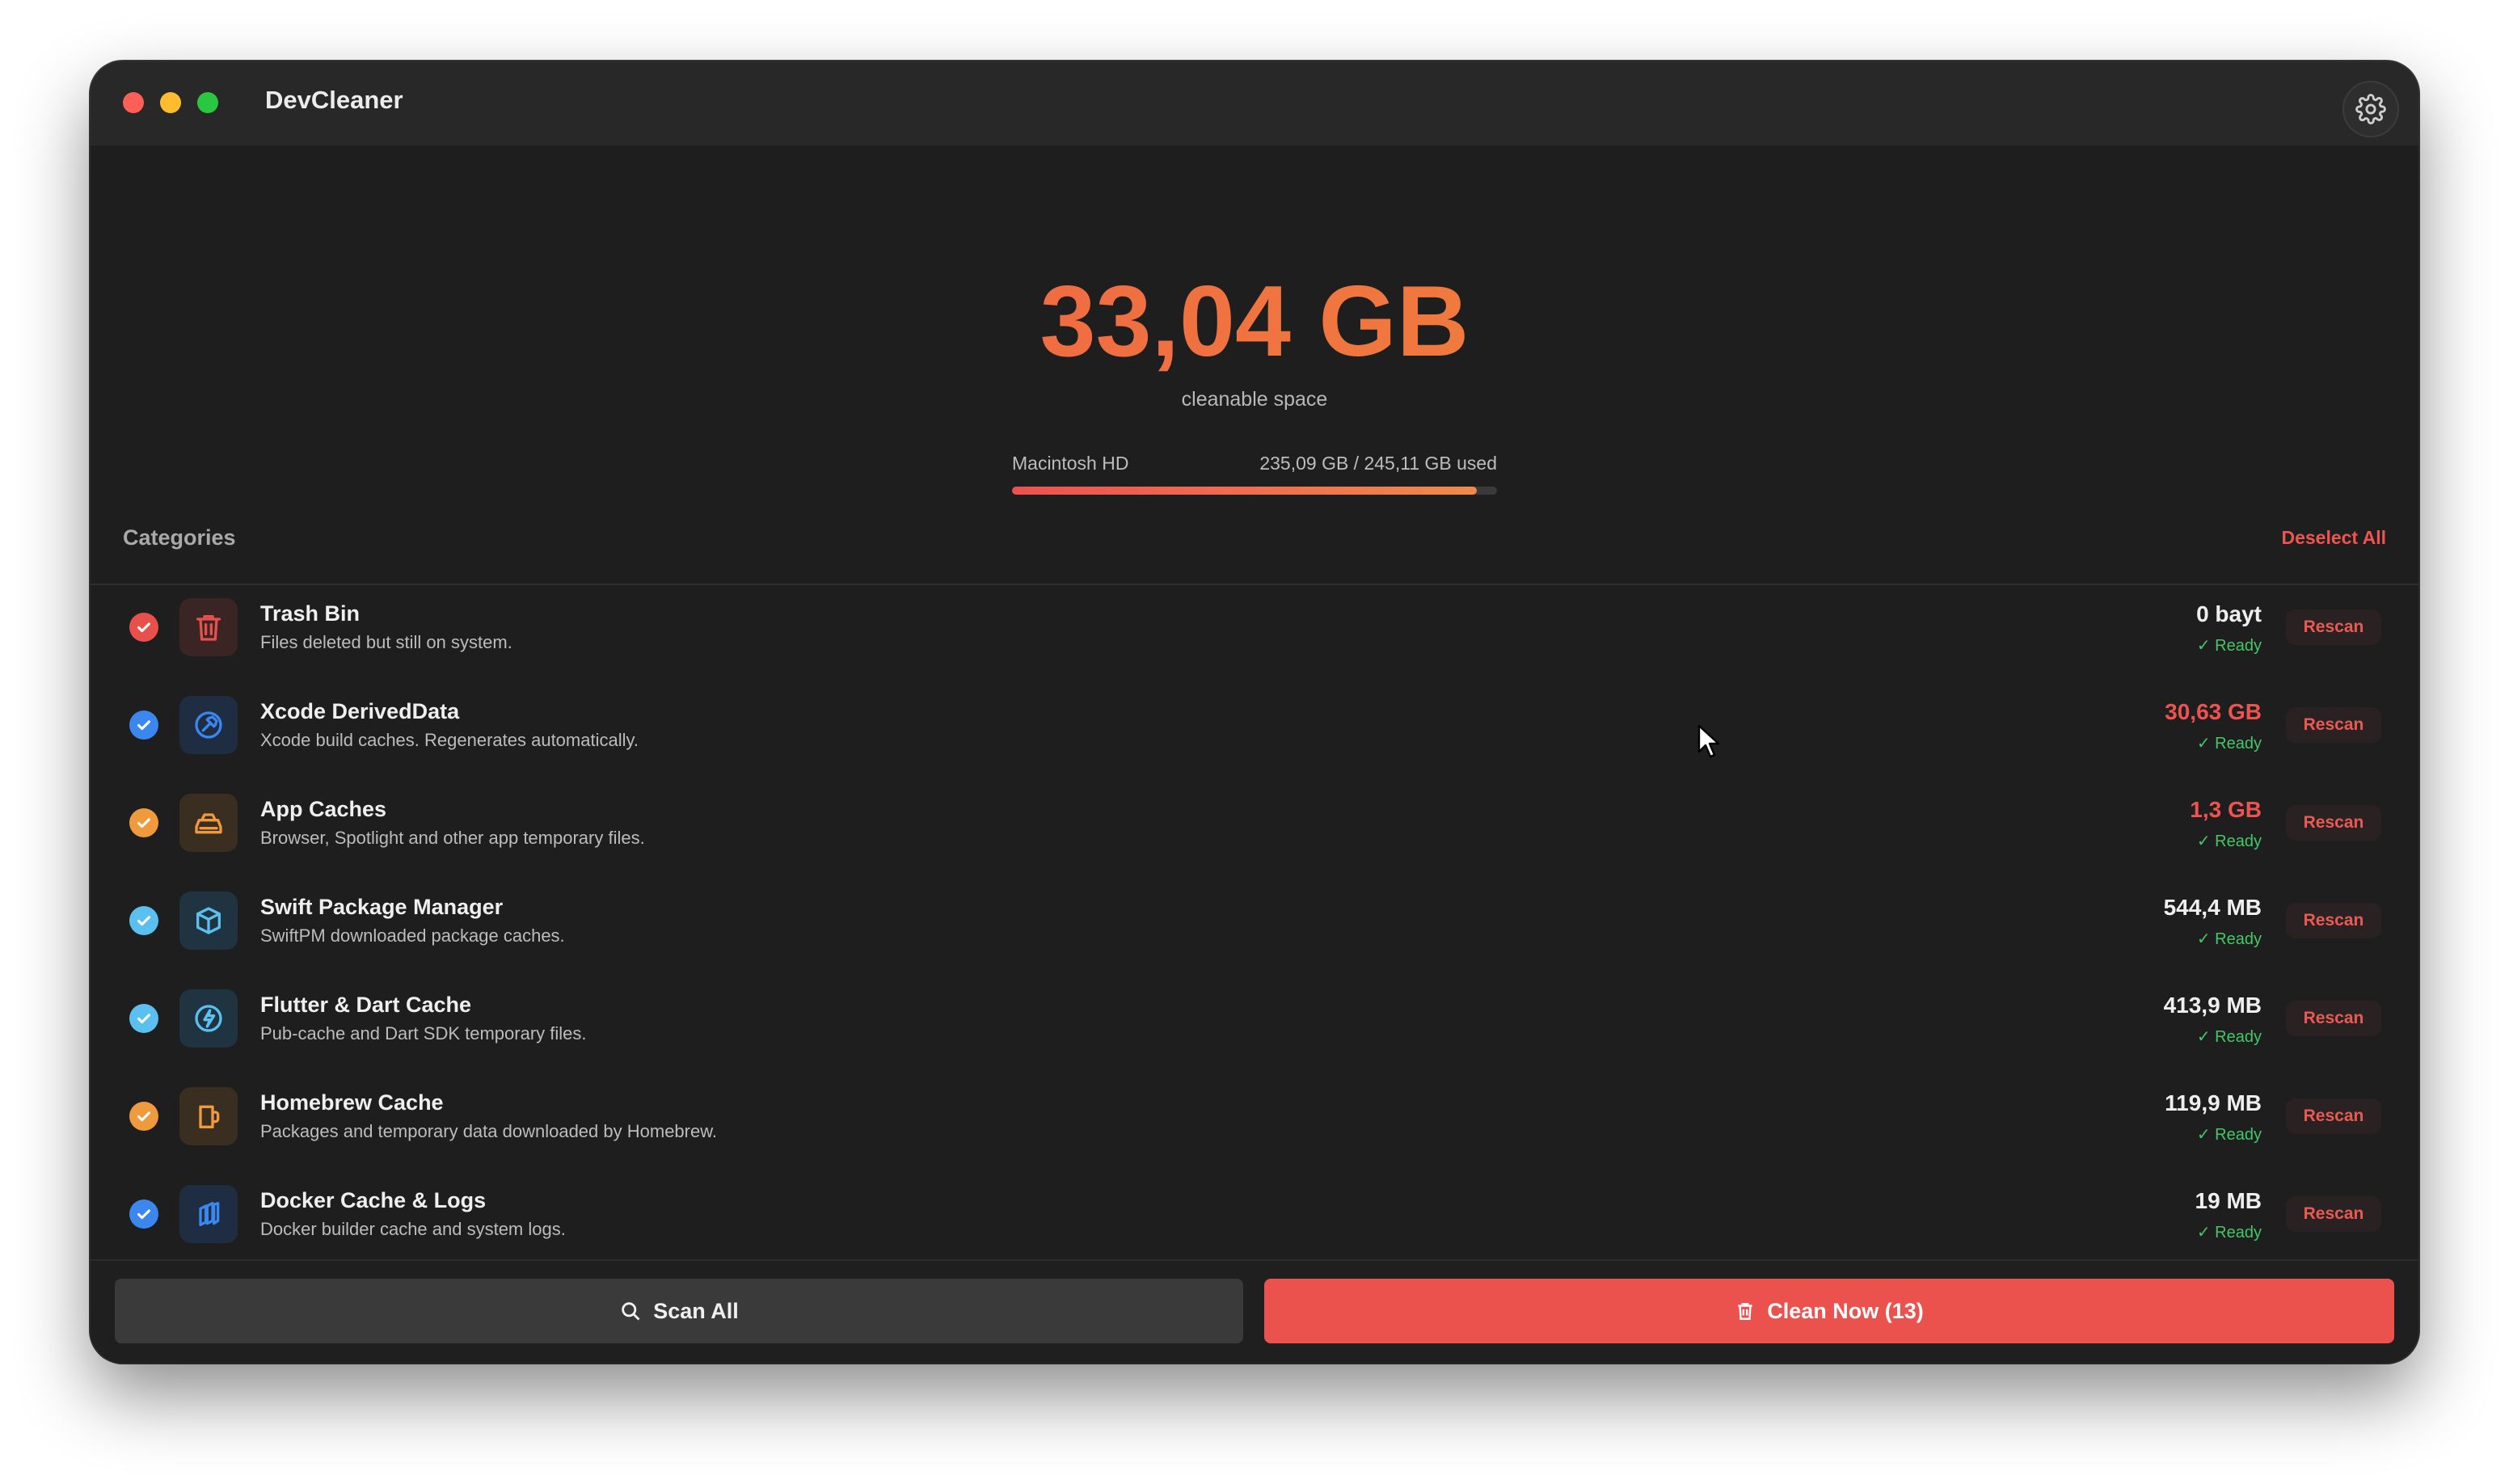 This screenshot has height=1484, width=2509. I want to click on app-title: DevCleaner, so click(334, 100).